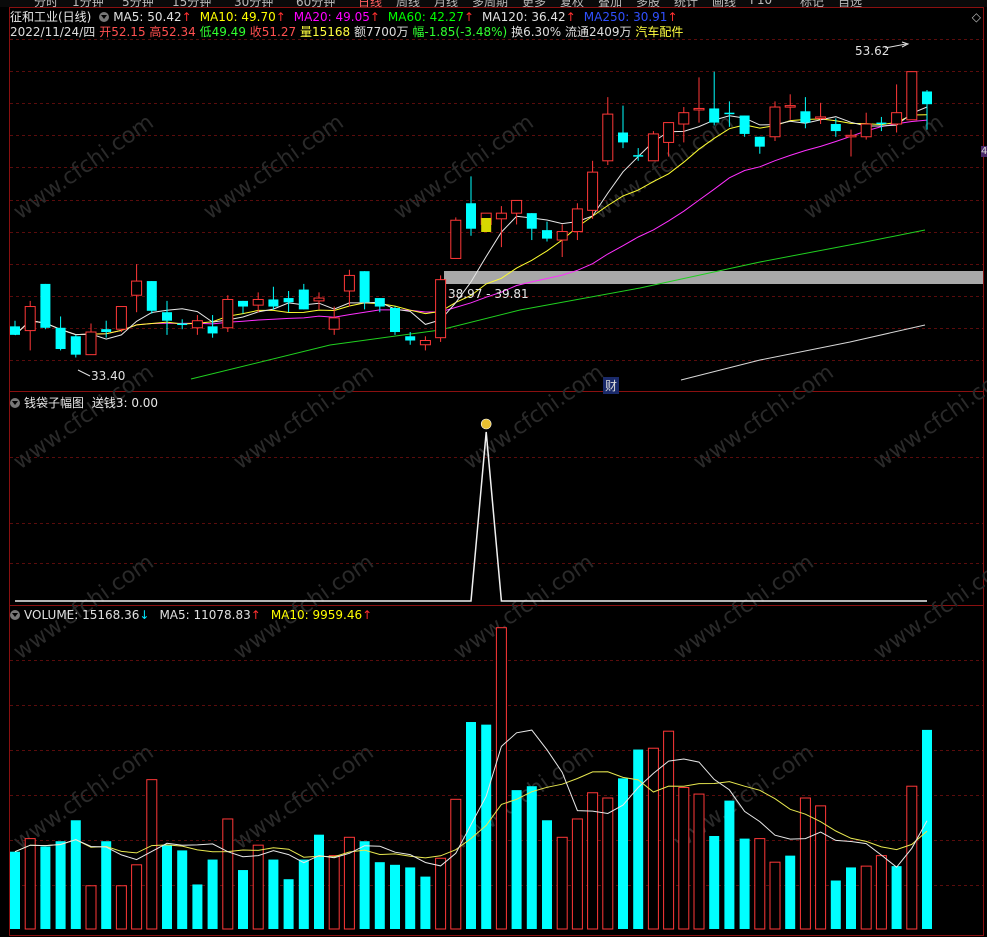  I want to click on info-open: 开52.15, so click(122, 32).